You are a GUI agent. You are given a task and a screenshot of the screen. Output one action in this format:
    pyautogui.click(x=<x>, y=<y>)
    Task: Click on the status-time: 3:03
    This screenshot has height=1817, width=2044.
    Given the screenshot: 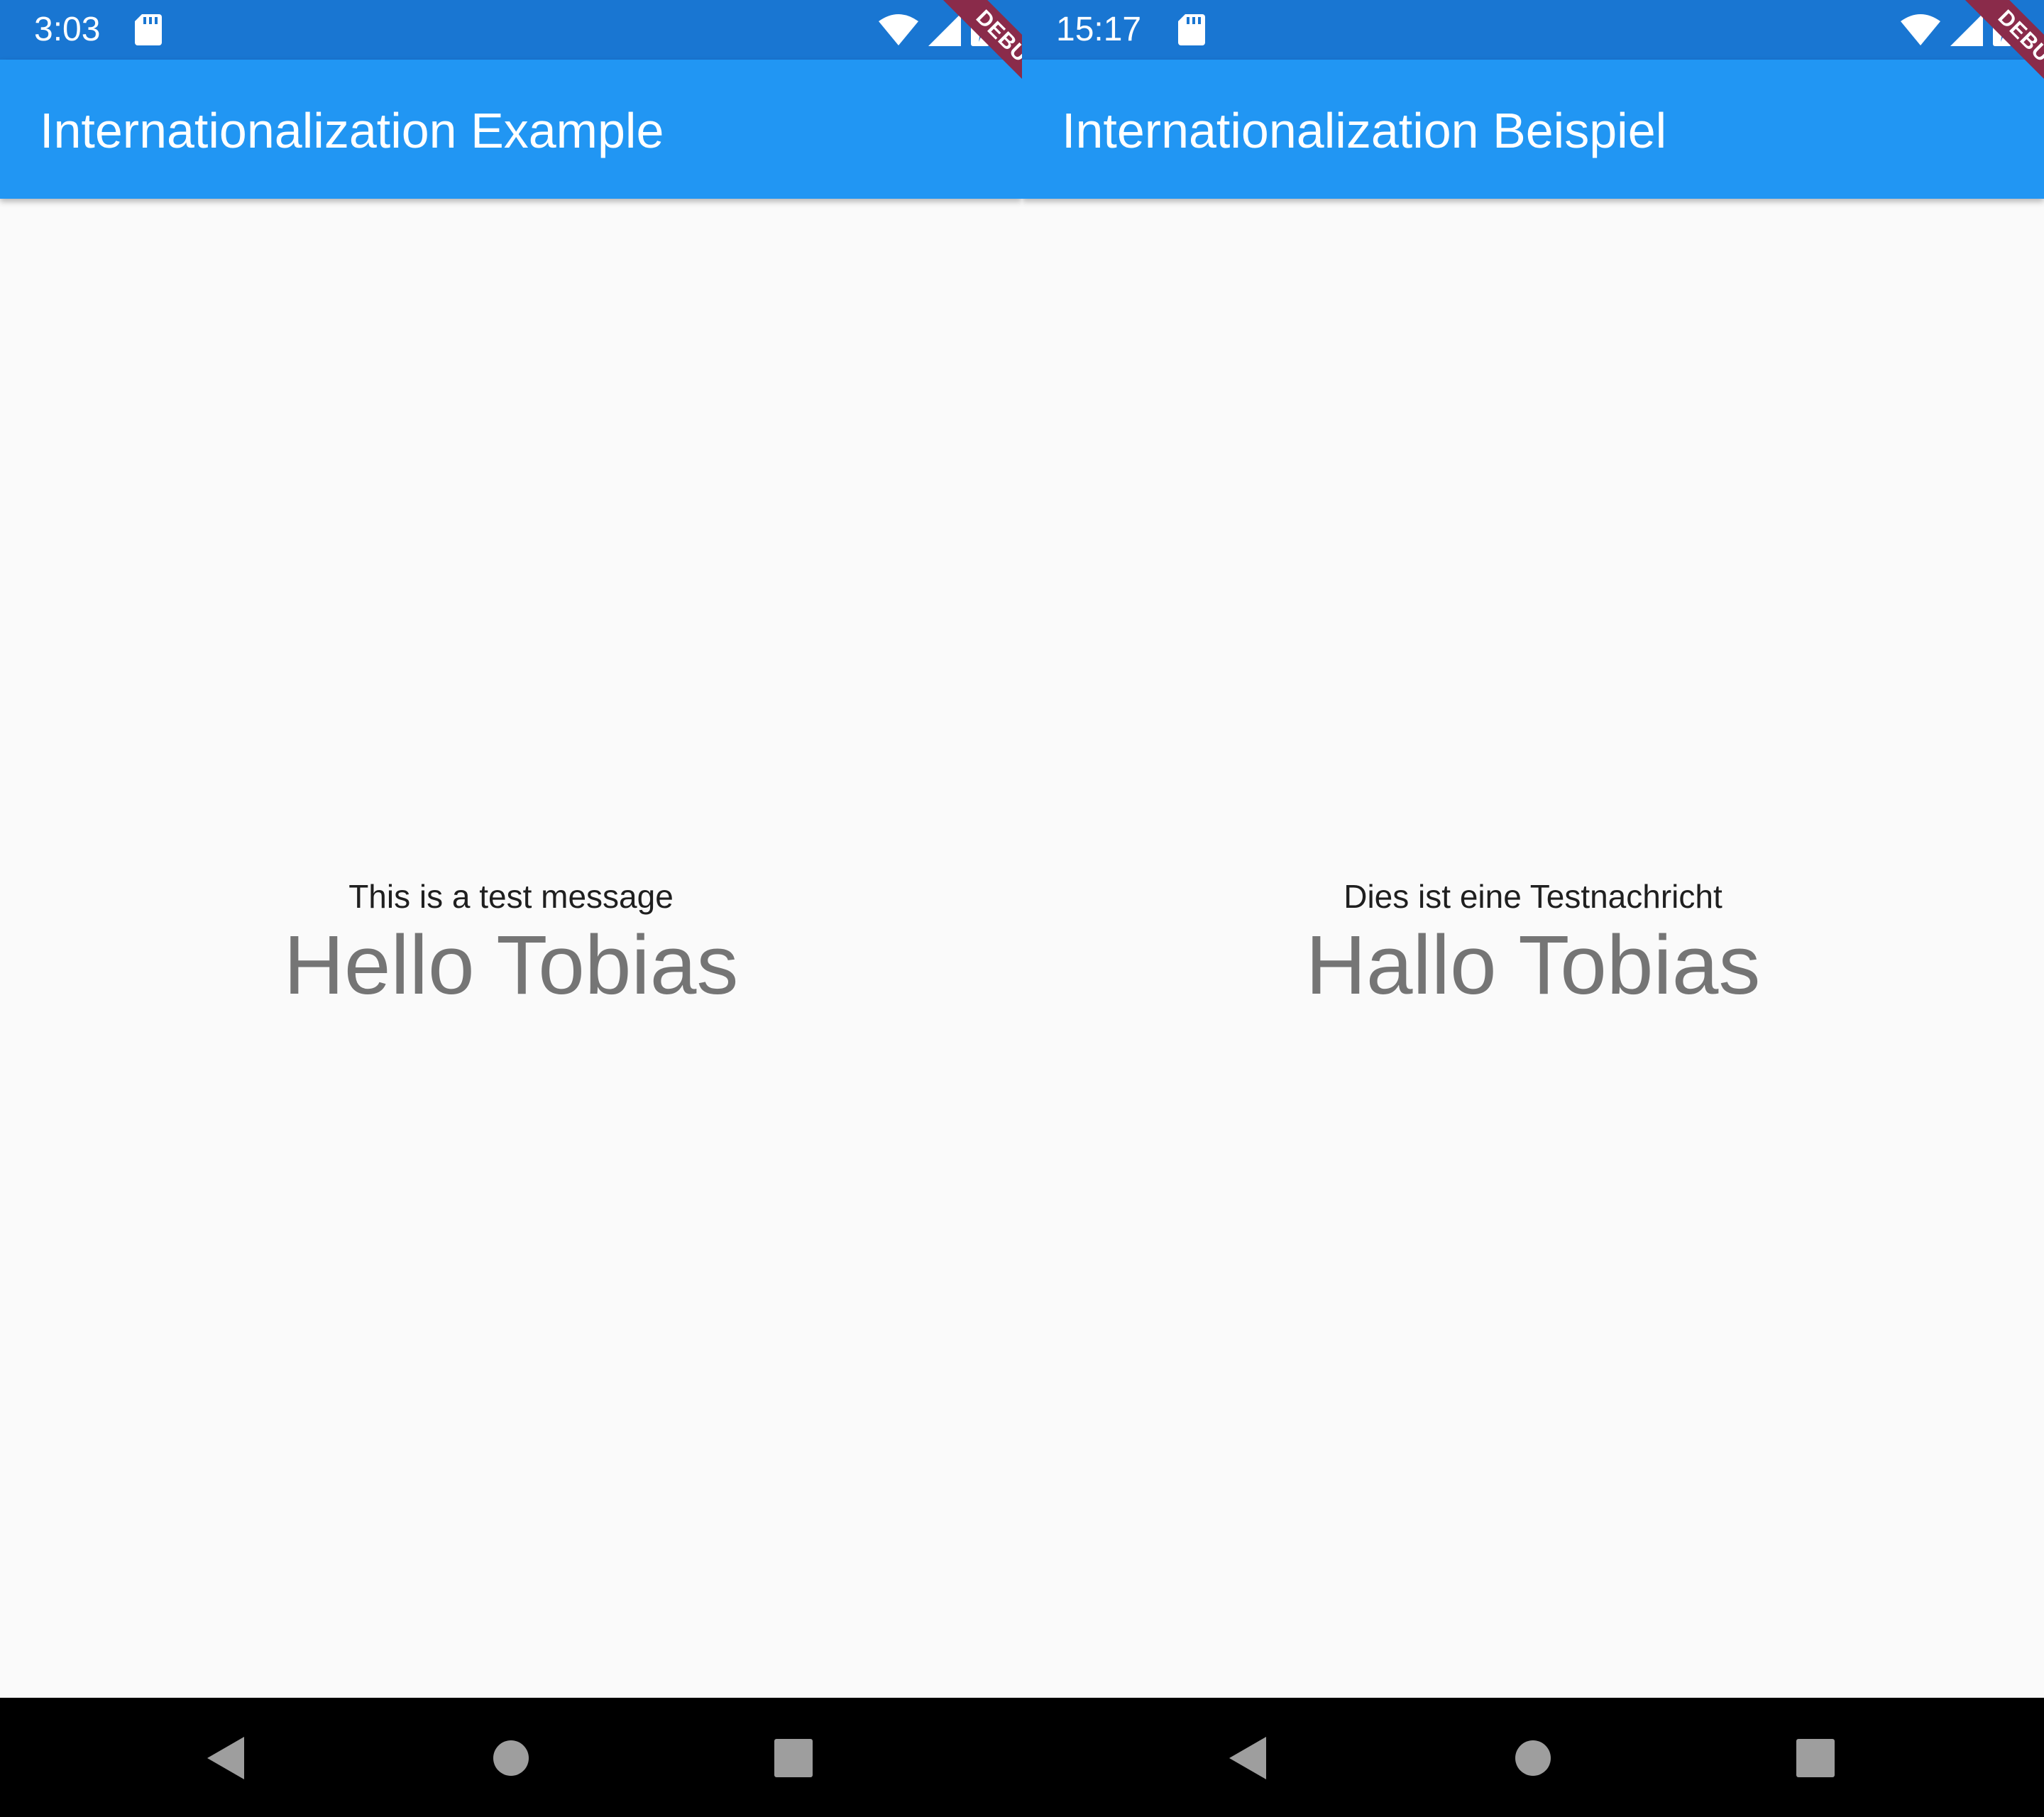 What is the action you would take?
    pyautogui.click(x=67, y=29)
    